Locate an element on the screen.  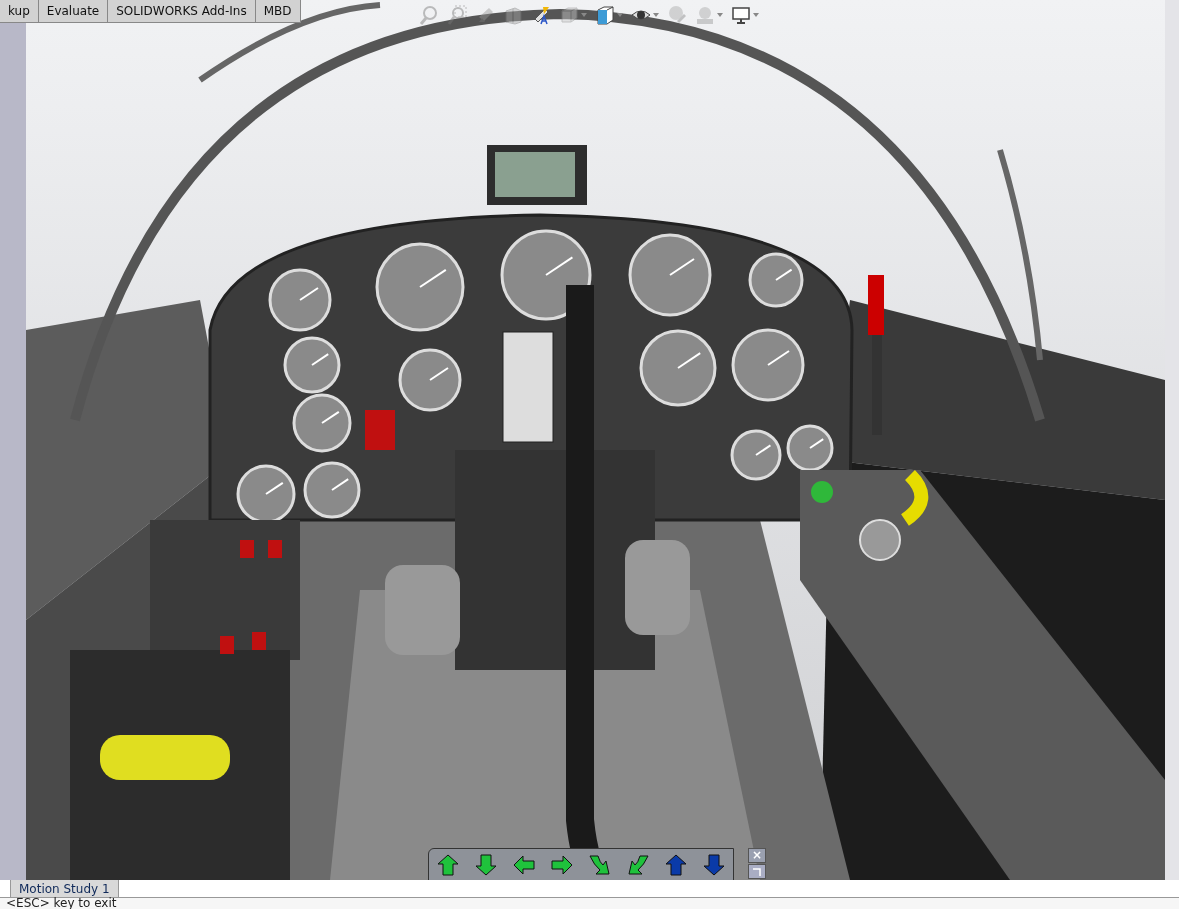
magnifier-icon is located at coordinates (429, 15).